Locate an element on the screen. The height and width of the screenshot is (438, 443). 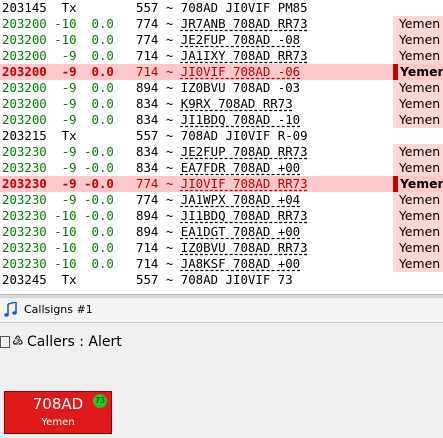
log-row-message: 894 ~ JI1BDQ 708AD RR73 is located at coordinates (222, 215).